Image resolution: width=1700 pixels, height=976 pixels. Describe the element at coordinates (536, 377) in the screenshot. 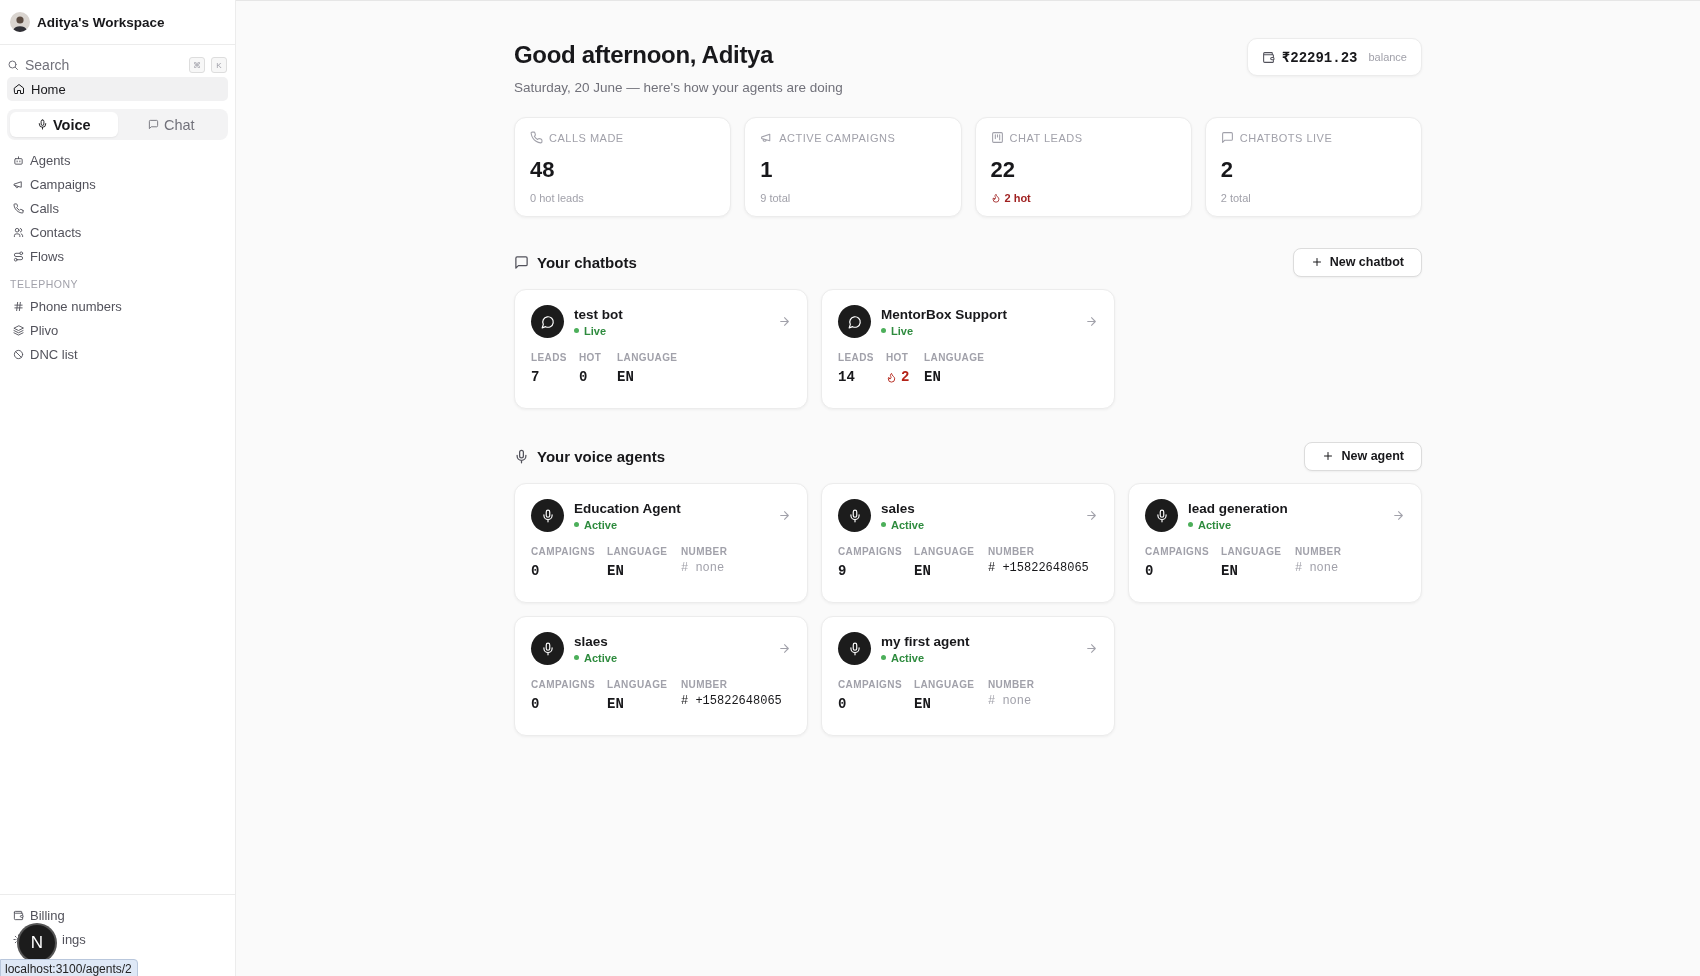

I see `stat-value: 7` at that location.